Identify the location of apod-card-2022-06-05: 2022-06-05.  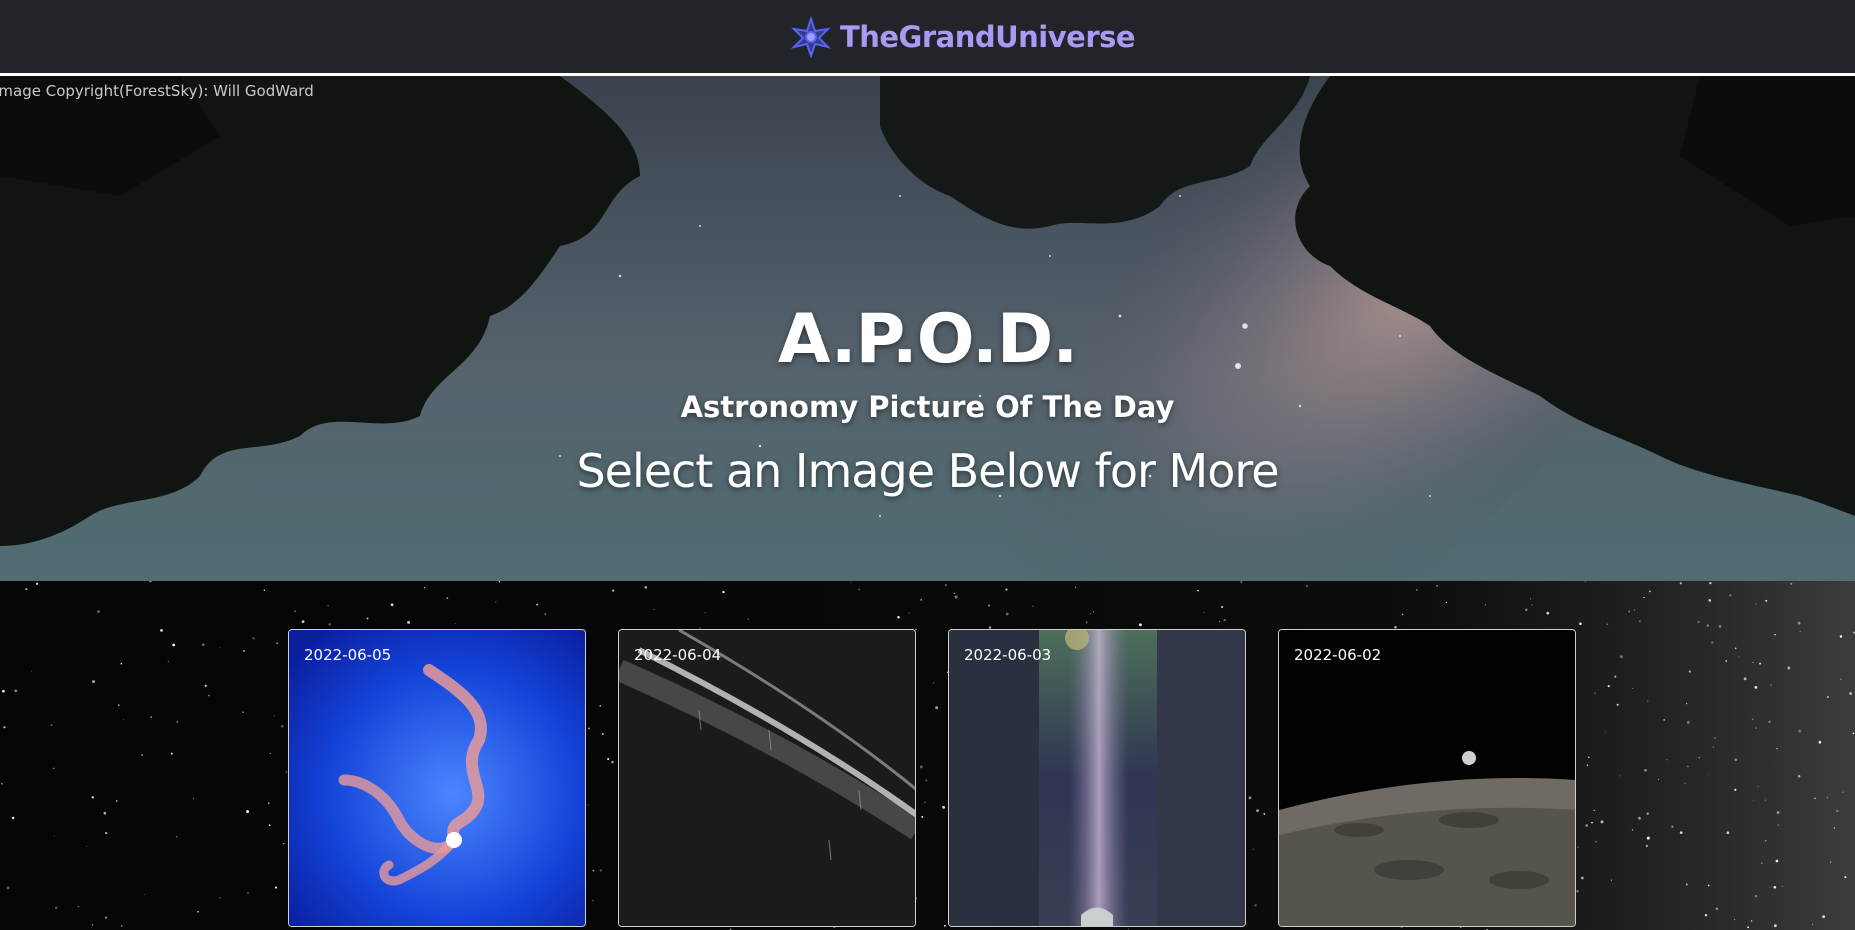
(437, 778).